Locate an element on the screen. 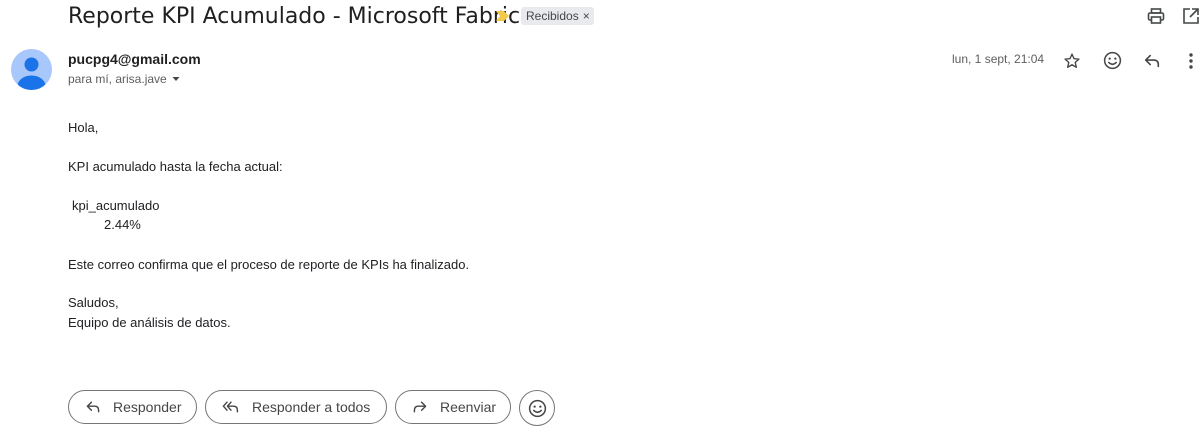 The image size is (1203, 434). open-in-new-window-icon is located at coordinates (1191, 16).